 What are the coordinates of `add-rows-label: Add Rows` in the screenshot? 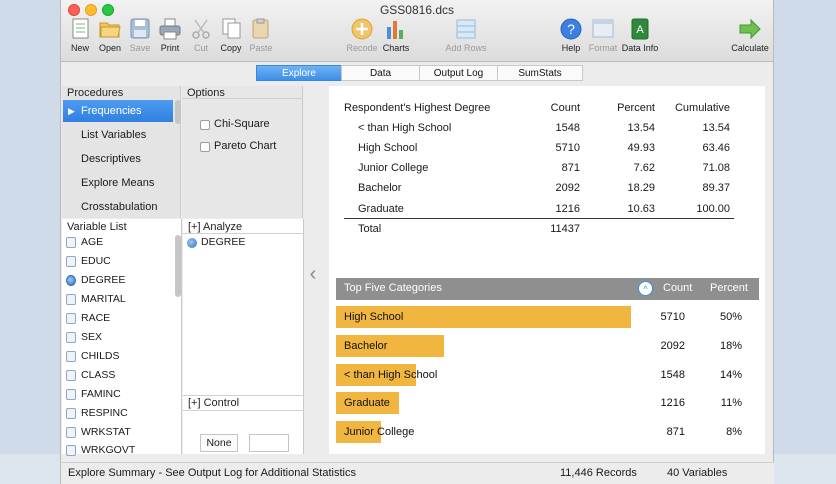 It's located at (466, 48).